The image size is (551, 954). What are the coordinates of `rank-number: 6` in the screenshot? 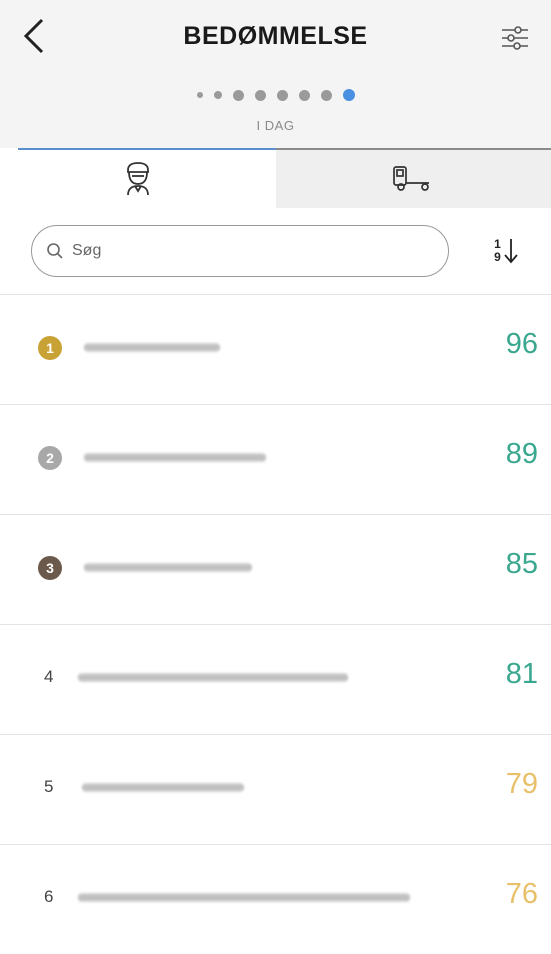 It's located at (48, 897).